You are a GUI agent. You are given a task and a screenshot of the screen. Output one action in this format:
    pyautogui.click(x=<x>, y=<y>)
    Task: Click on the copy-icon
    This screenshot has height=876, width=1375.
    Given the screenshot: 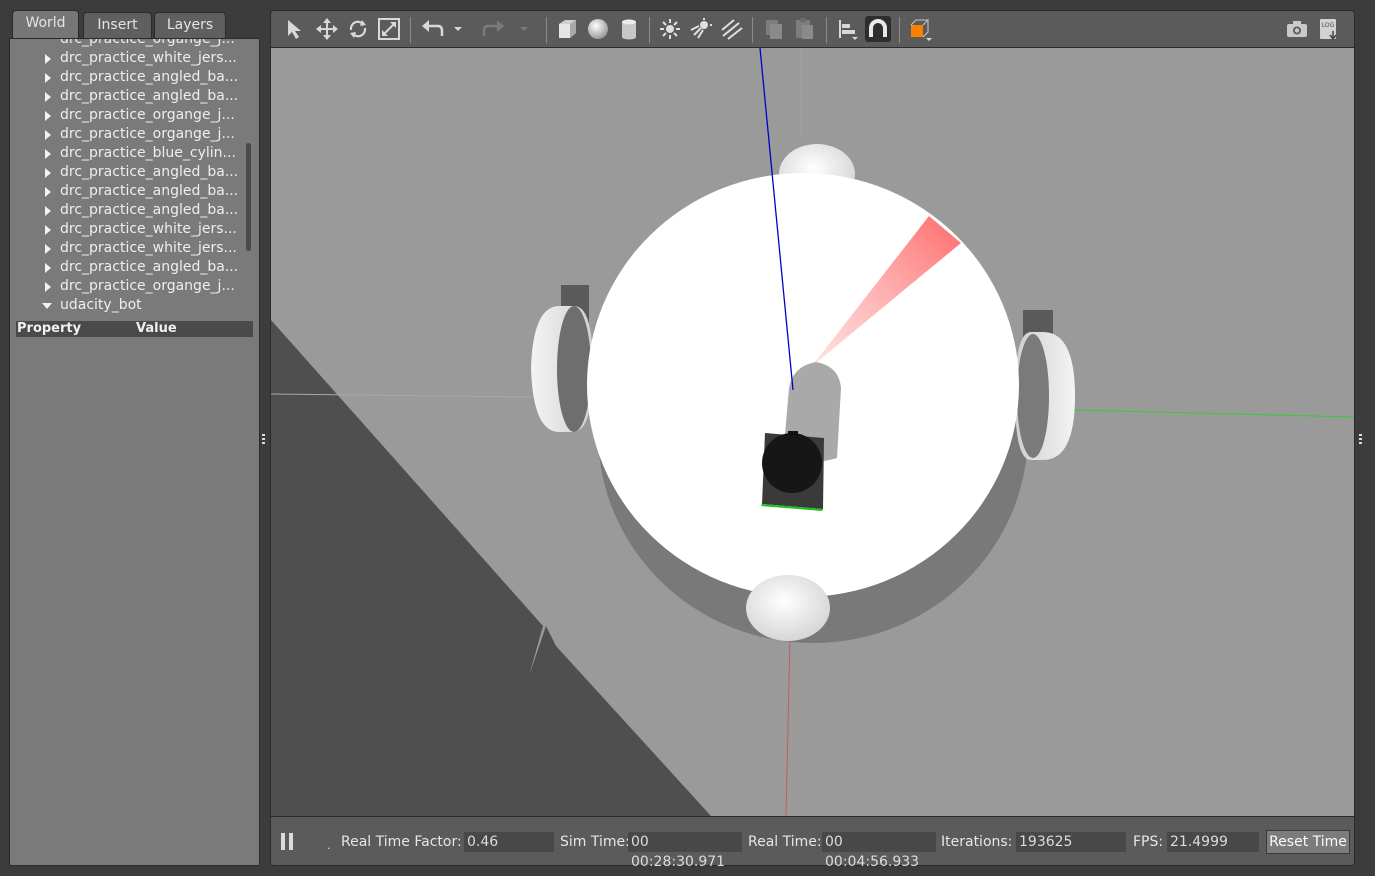 What is the action you would take?
    pyautogui.click(x=774, y=29)
    